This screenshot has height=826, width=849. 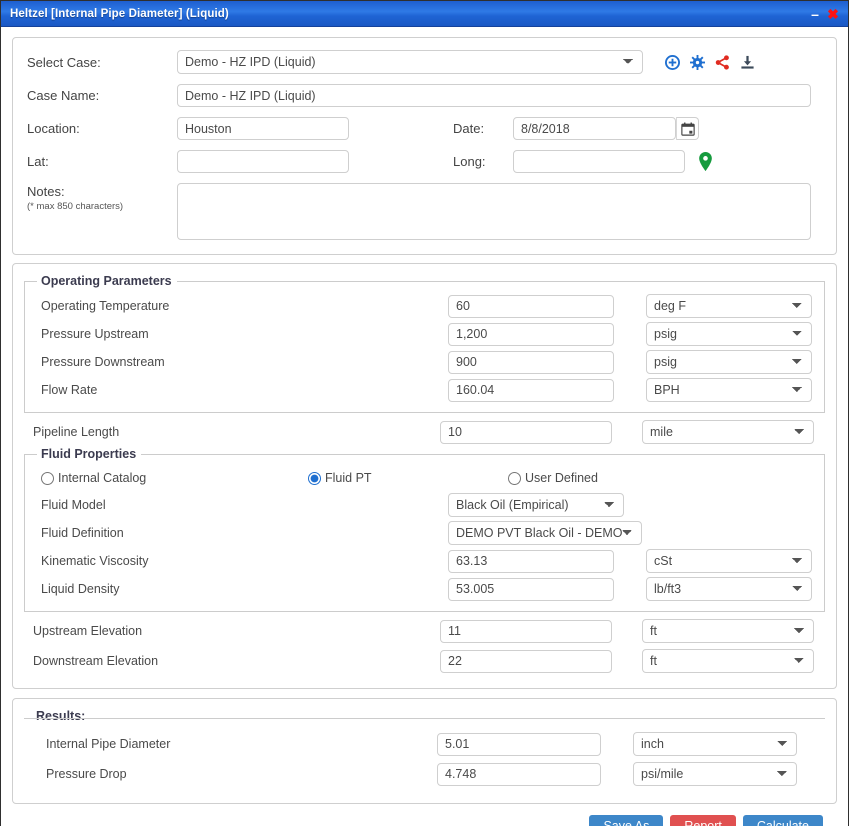 I want to click on pressure-upstream-input, so click(x=531, y=334).